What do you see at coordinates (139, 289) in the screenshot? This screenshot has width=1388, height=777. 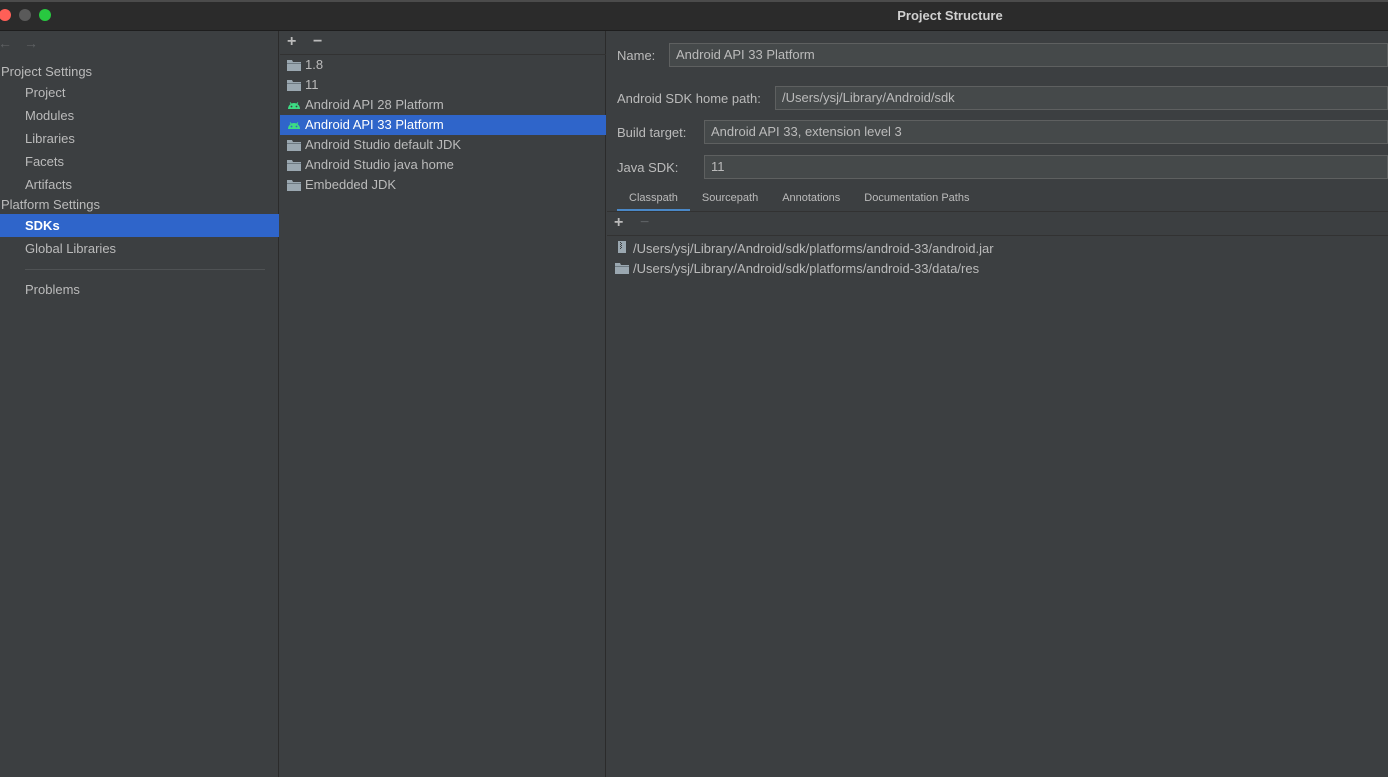 I see `nav-item-problems: Problems` at bounding box center [139, 289].